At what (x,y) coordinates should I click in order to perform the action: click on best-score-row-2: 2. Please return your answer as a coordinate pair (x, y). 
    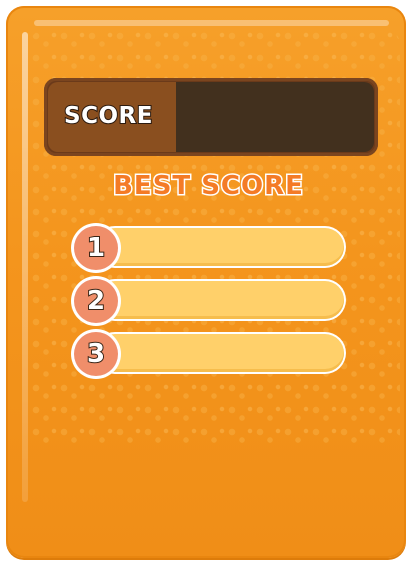
    Looking at the image, I should click on (210, 301).